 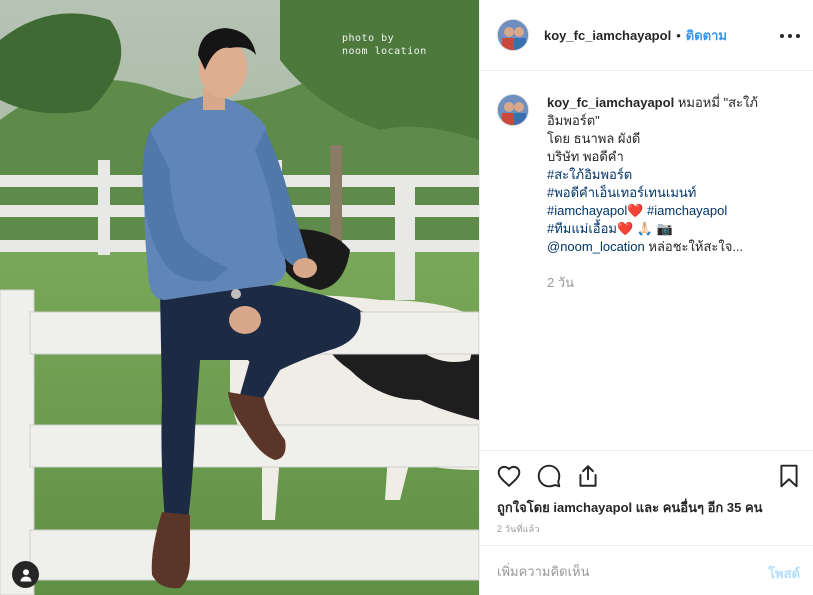 I want to click on likes-prefix: ถูกใจโดย, so click(x=523, y=507).